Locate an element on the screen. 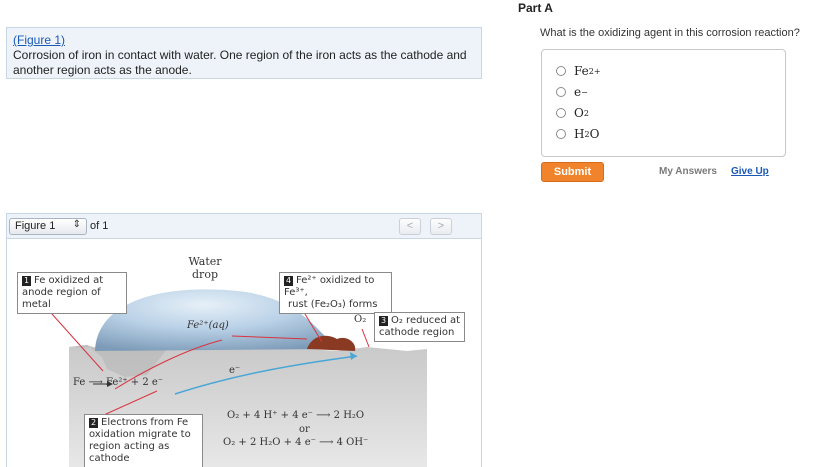 Image resolution: width=825 pixels, height=467 pixels. label-box-1: 1 Fe oxidized at anode region of metal is located at coordinates (72, 293).